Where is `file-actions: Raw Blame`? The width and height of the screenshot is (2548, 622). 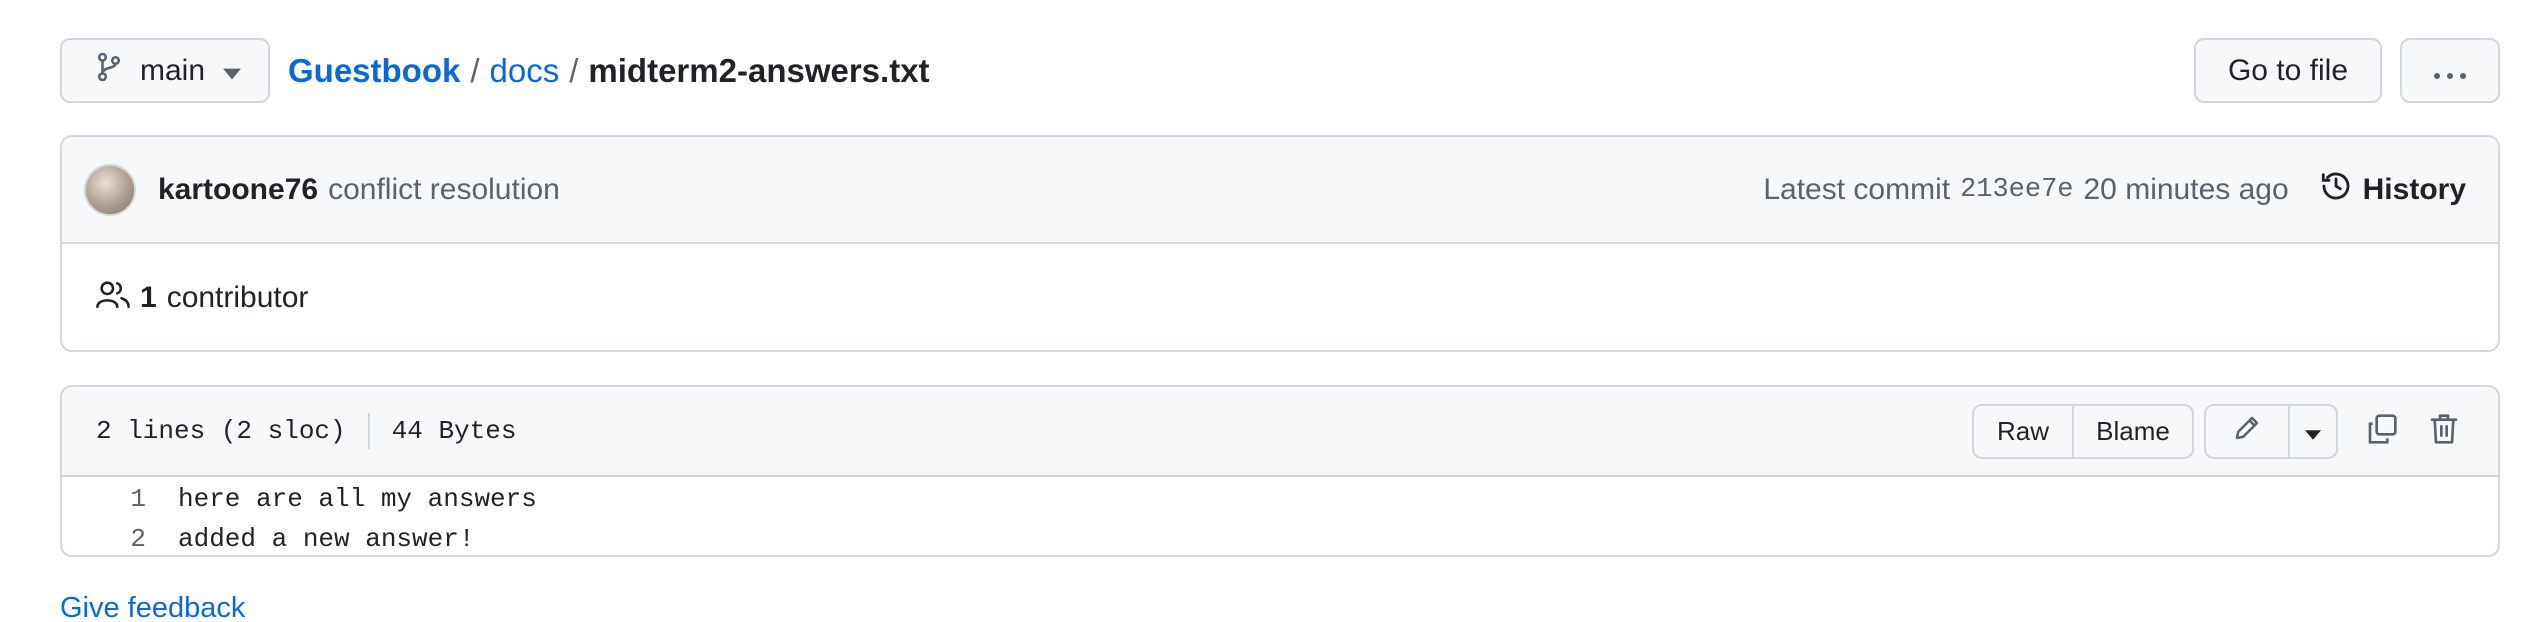 file-actions: Raw Blame is located at coordinates (2223, 431).